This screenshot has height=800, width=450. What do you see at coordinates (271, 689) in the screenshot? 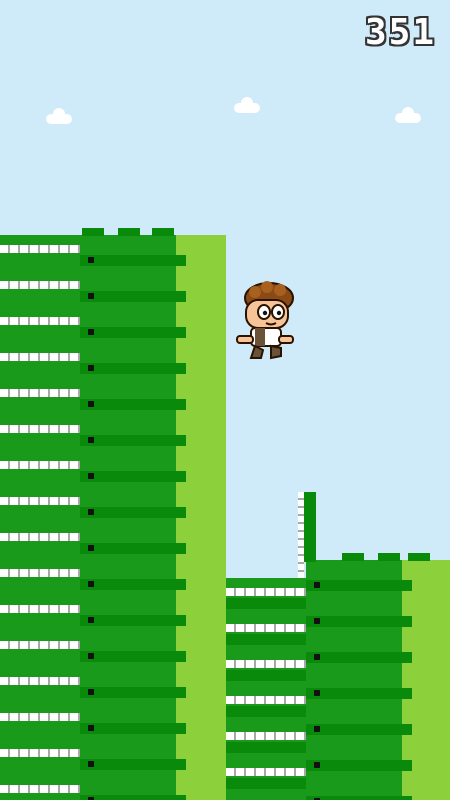
I see `building-middle` at bounding box center [271, 689].